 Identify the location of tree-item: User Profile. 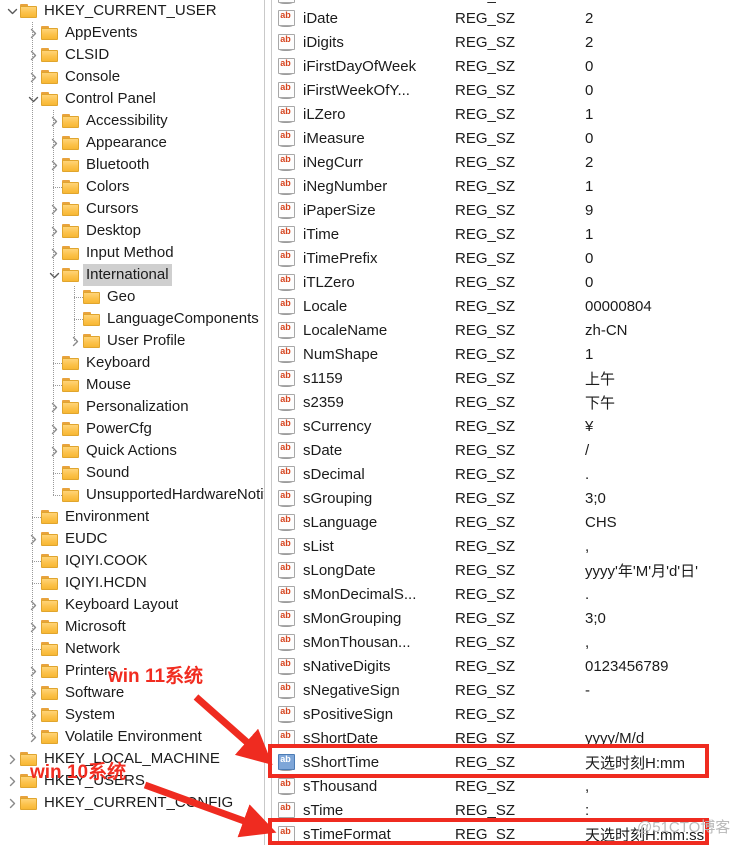
(132, 341).